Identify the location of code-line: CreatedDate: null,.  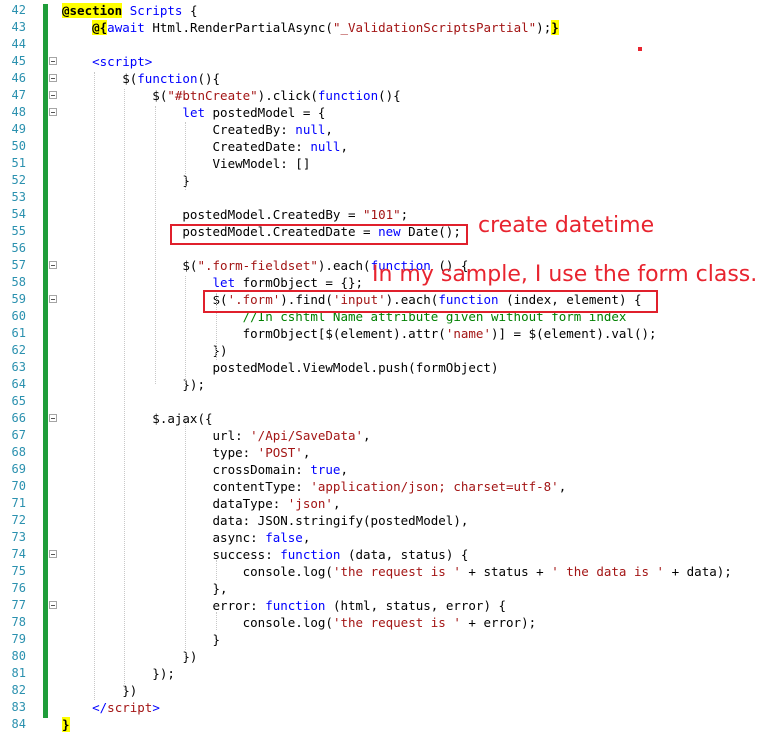
(205, 146).